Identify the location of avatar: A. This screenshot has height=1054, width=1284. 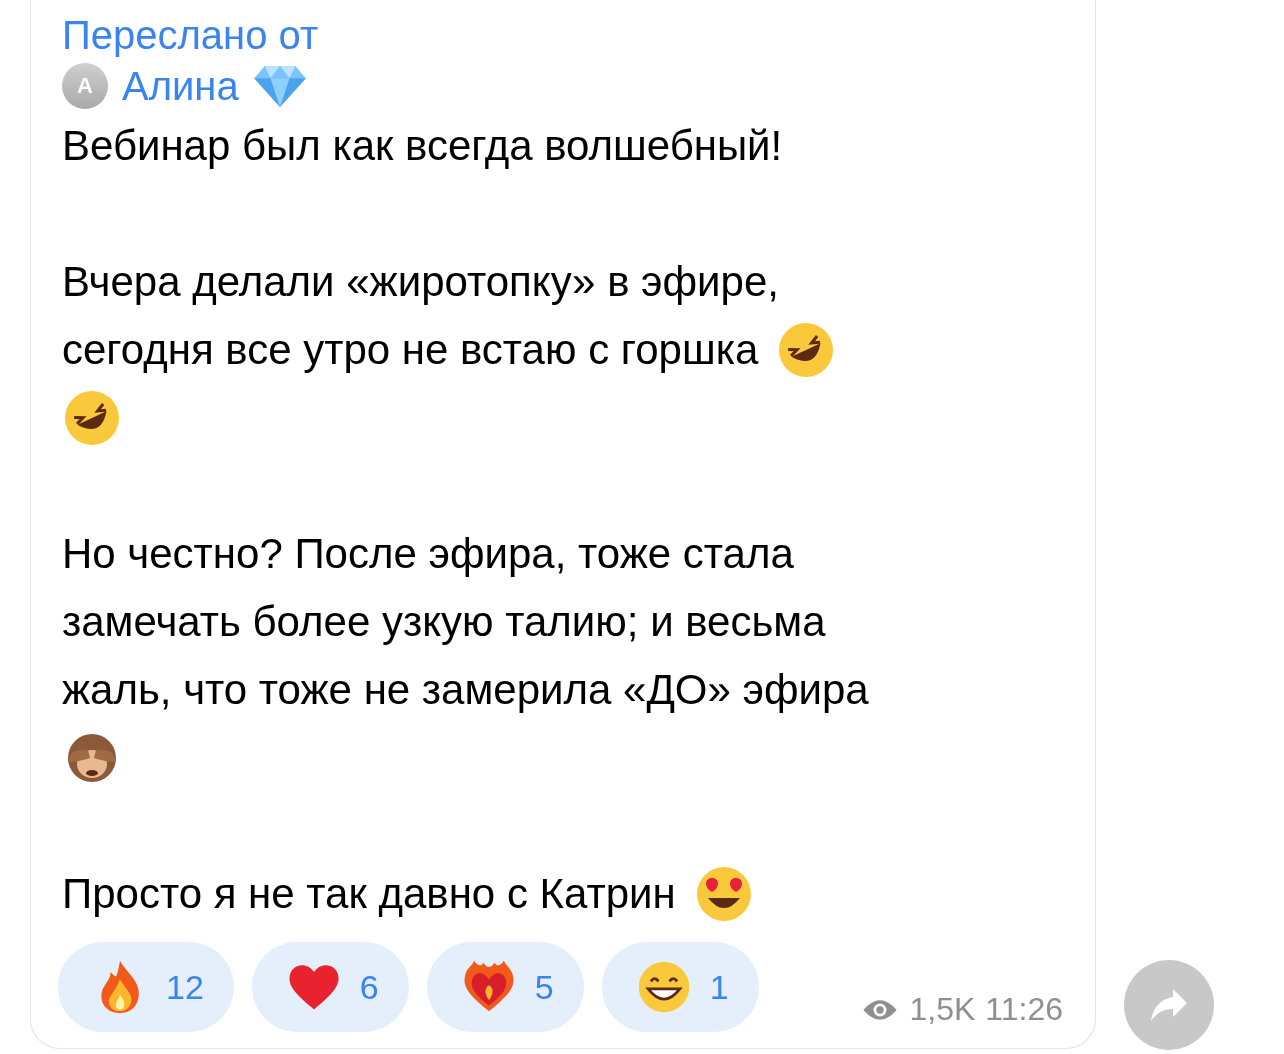
(85, 86).